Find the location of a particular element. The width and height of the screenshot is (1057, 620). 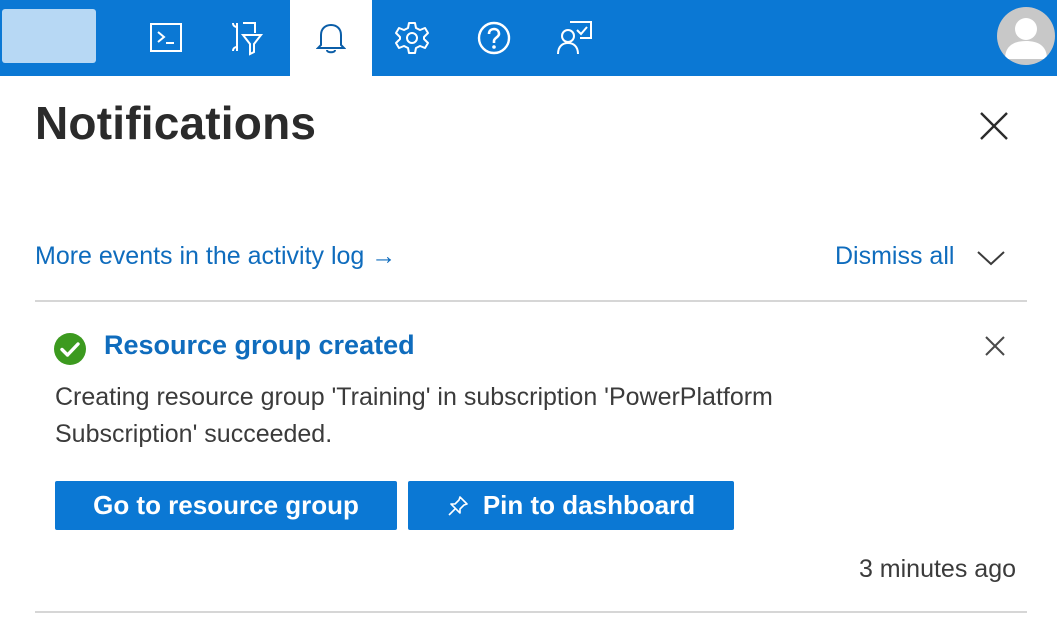

cloud-shell-icon is located at coordinates (166, 38).